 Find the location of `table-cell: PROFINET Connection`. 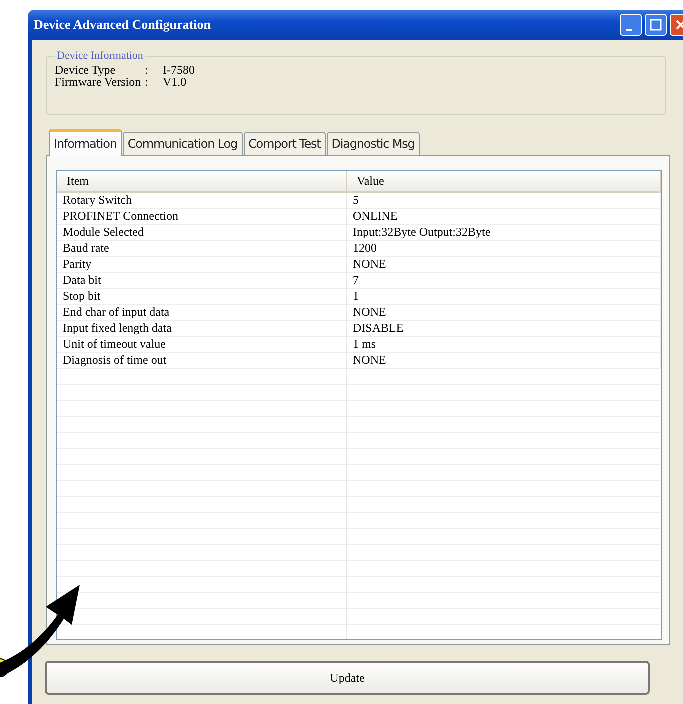

table-cell: PROFINET Connection is located at coordinates (202, 216).